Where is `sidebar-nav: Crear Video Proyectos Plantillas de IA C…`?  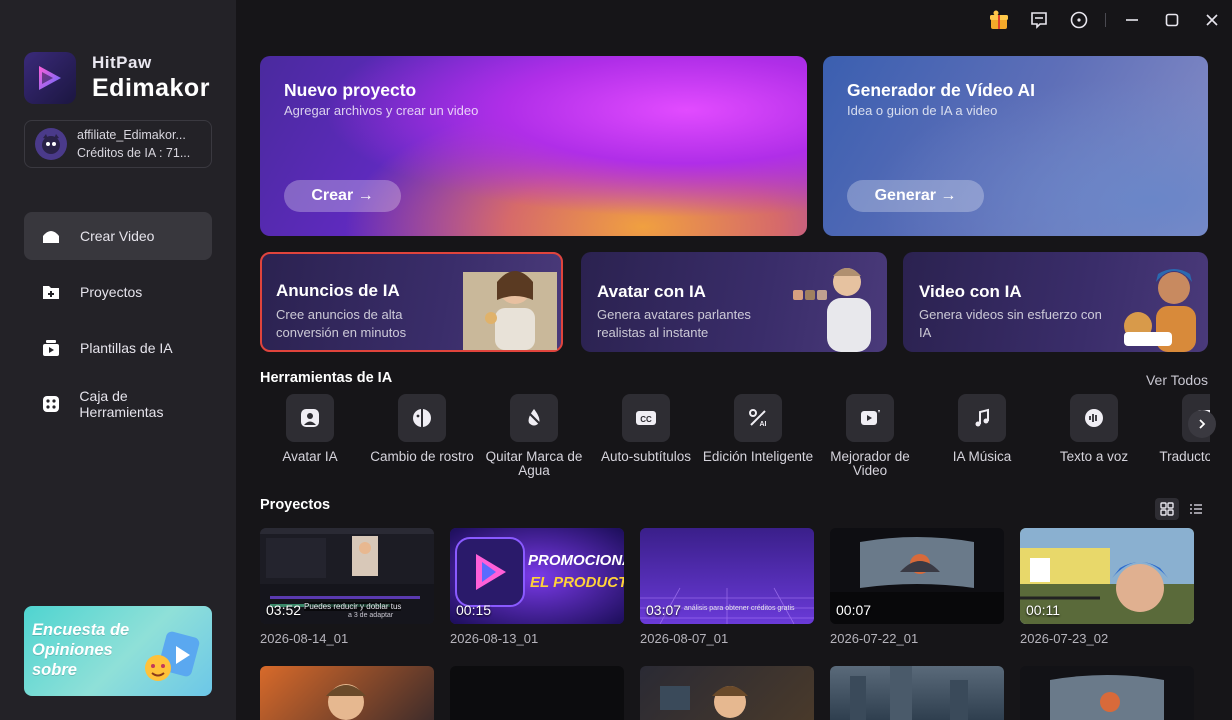
sidebar-nav: Crear Video Proyectos Plantillas de IA C… is located at coordinates (118, 324).